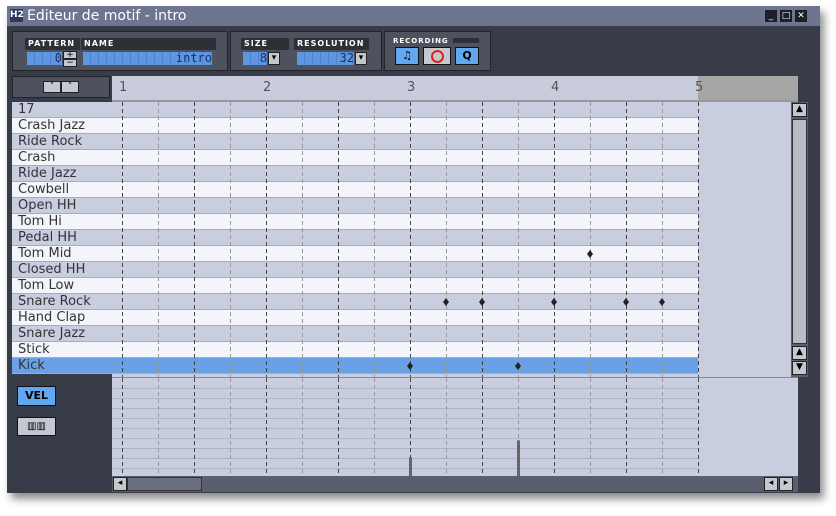  What do you see at coordinates (274, 58) in the screenshot?
I see `size-dropdown-button: ▾` at bounding box center [274, 58].